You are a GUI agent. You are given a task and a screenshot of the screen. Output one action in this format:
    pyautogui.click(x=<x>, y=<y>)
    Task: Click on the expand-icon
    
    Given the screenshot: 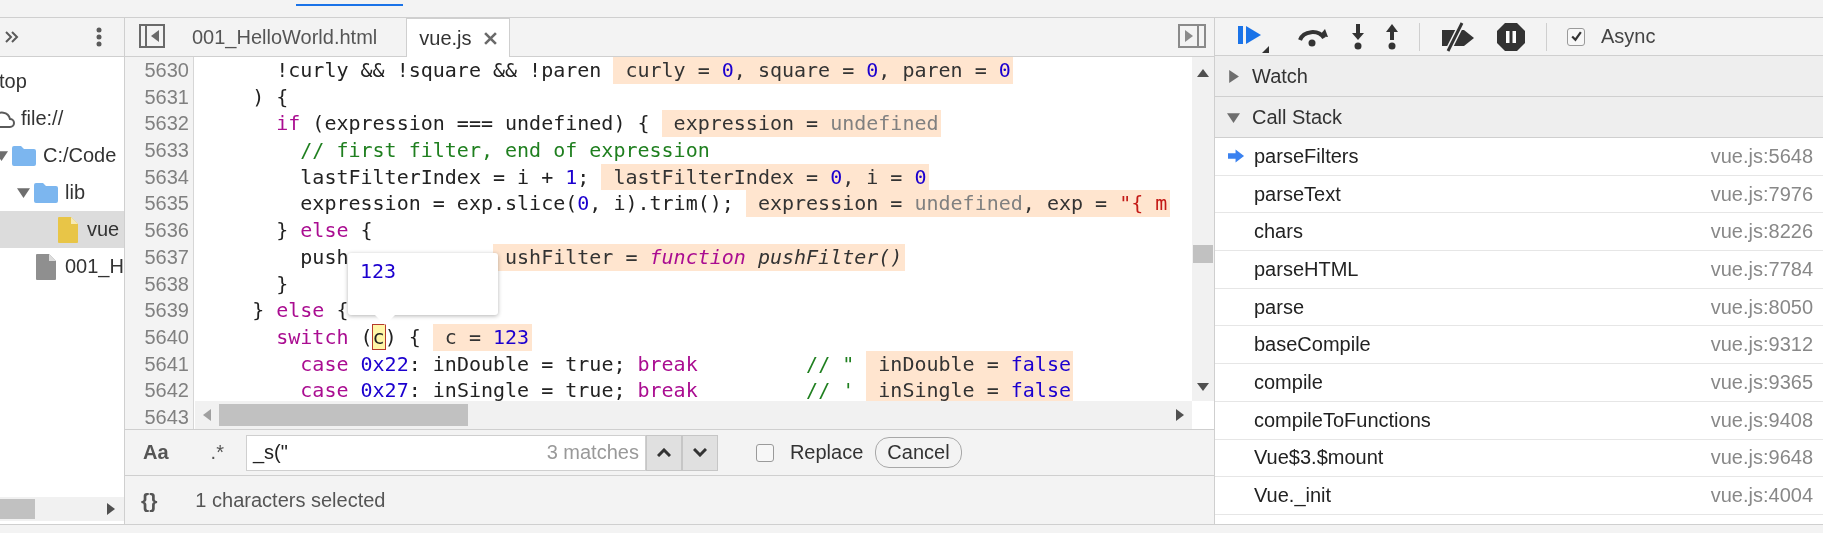 What is the action you would take?
    pyautogui.click(x=23, y=192)
    